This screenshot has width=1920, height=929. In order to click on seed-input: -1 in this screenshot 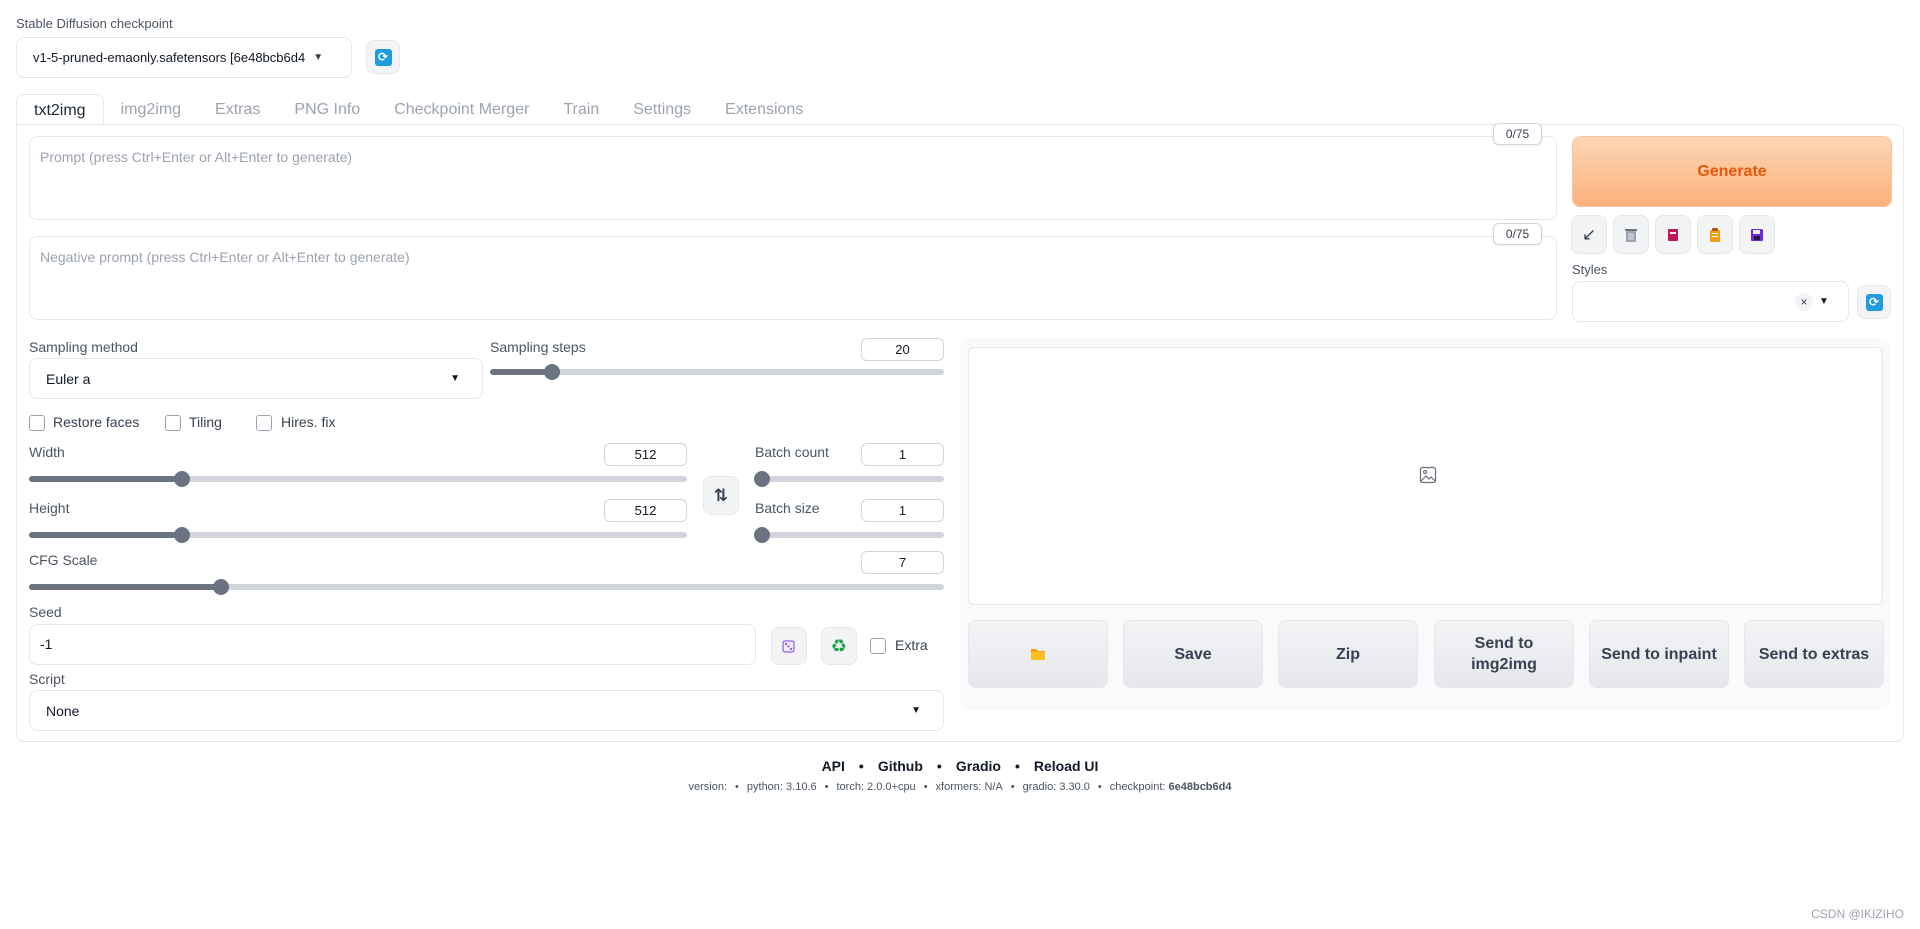, I will do `click(392, 644)`.